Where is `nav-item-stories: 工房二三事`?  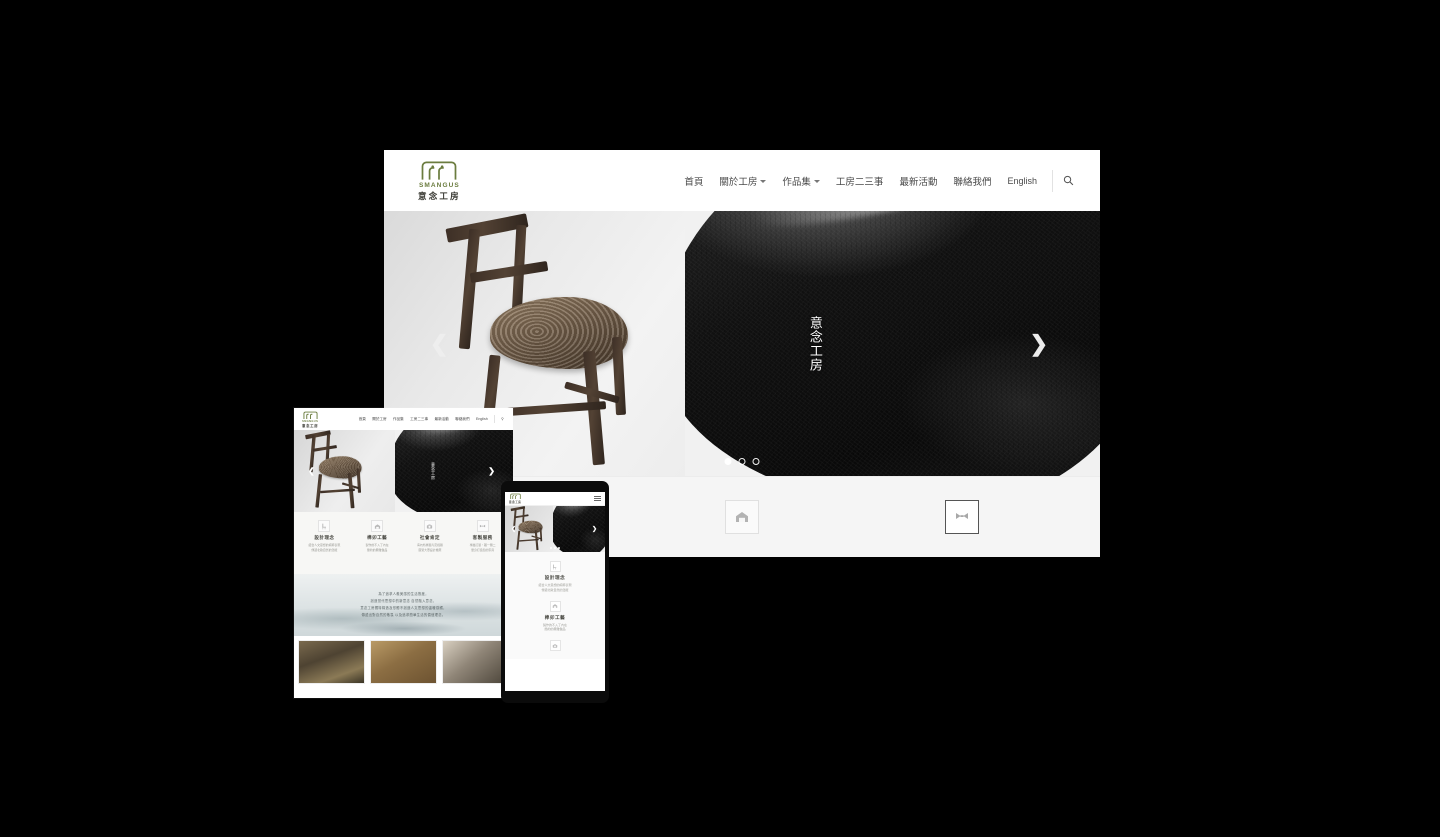 nav-item-stories: 工房二三事 is located at coordinates (860, 181).